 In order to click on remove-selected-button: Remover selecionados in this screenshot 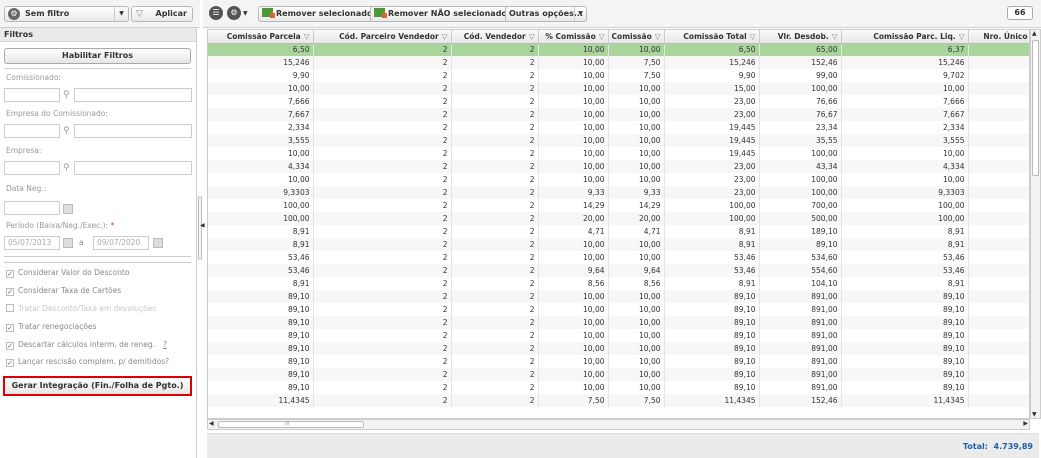, I will do `click(320, 14)`.